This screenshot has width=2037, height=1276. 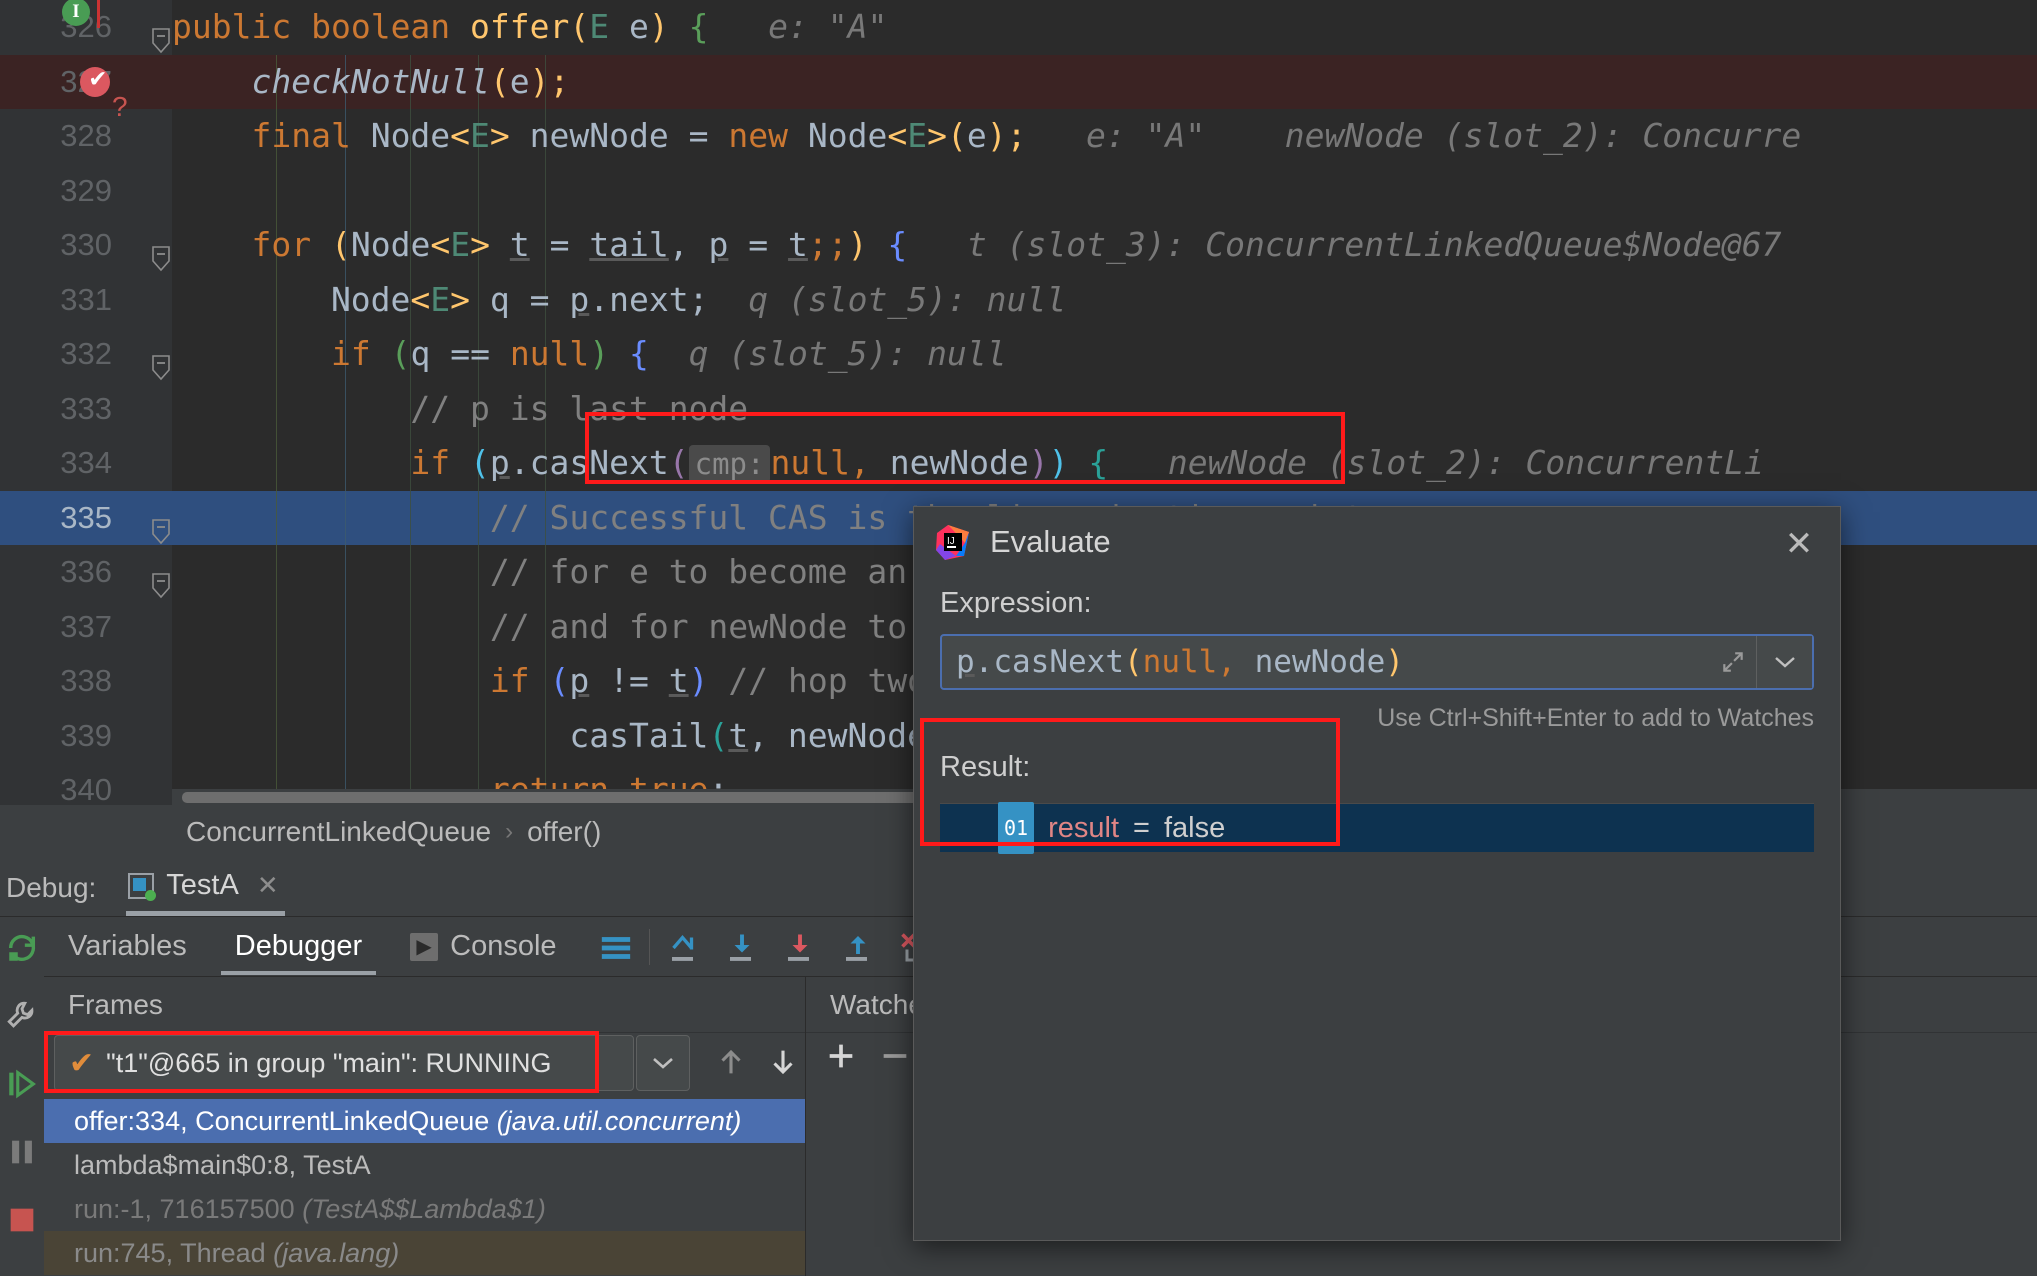 I want to click on frame-row: lambda$main$0:8, TestA, so click(x=424, y=1165).